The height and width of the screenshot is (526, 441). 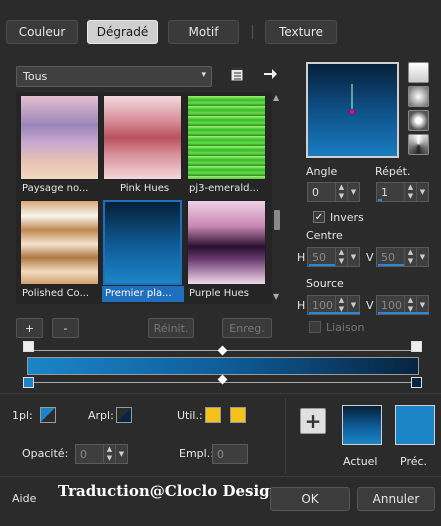 I want to click on save-gradient-button: Enreg., so click(x=247, y=328).